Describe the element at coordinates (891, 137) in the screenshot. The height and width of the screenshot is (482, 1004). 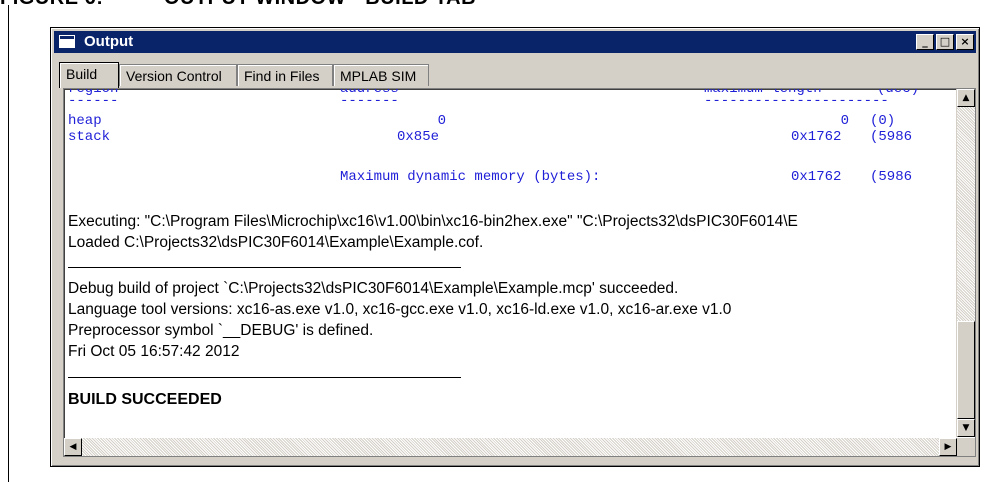
I see `memory-dec: (5986` at that location.